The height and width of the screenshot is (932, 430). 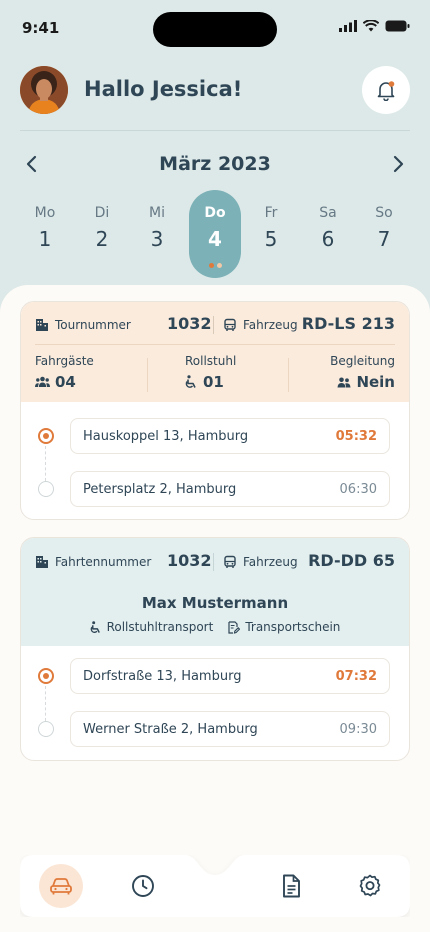 I want to click on header: Hallo Jessica!, so click(x=215, y=91).